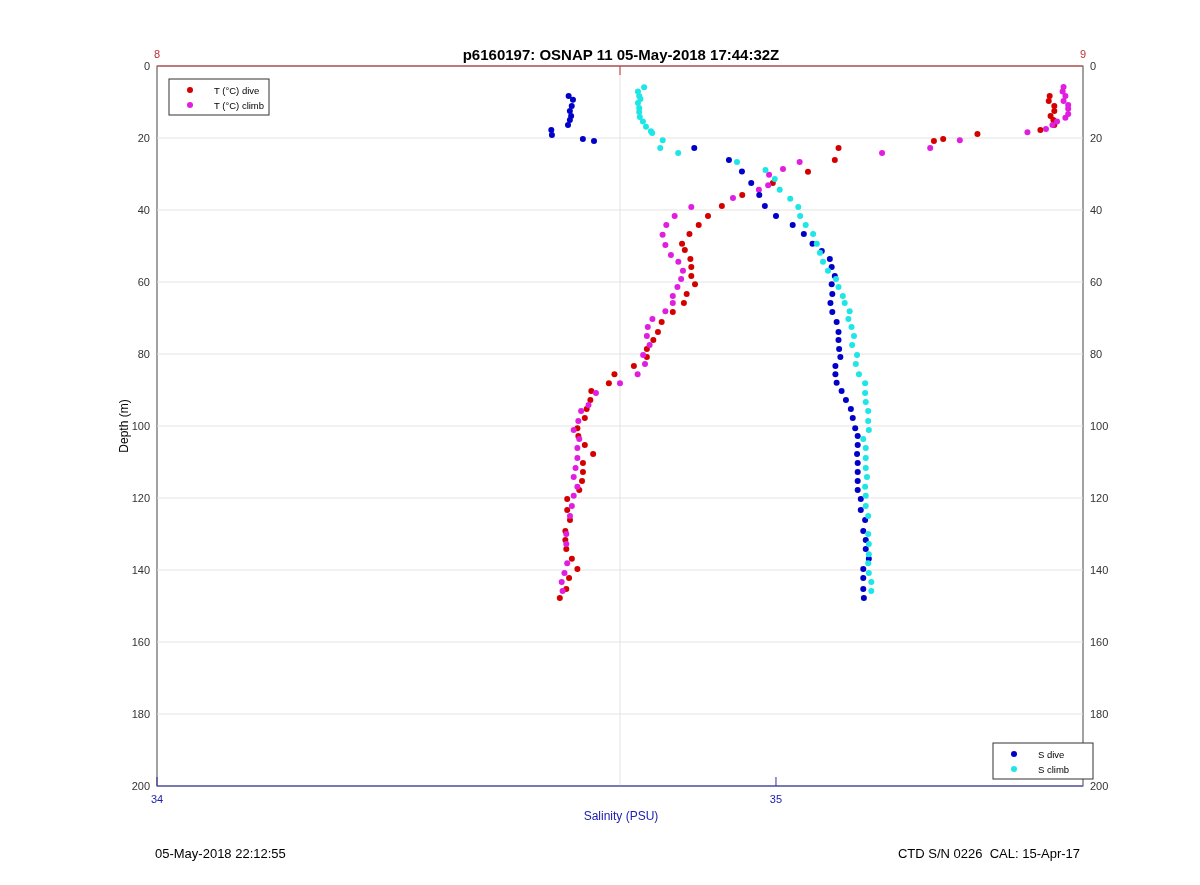 This screenshot has height=885, width=1200. Describe the element at coordinates (621, 54) in the screenshot. I see `chart-title: p6160197: OSNAP 11 05-May-2018 17:44:32Z` at that location.